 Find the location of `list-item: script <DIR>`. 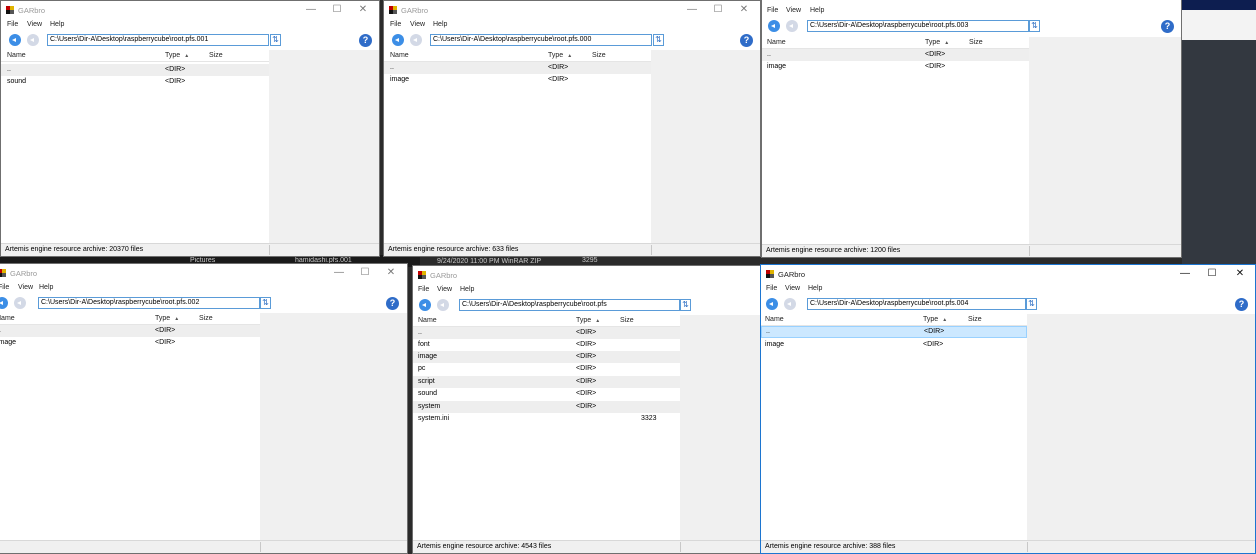

list-item: script <DIR> is located at coordinates (546, 382).